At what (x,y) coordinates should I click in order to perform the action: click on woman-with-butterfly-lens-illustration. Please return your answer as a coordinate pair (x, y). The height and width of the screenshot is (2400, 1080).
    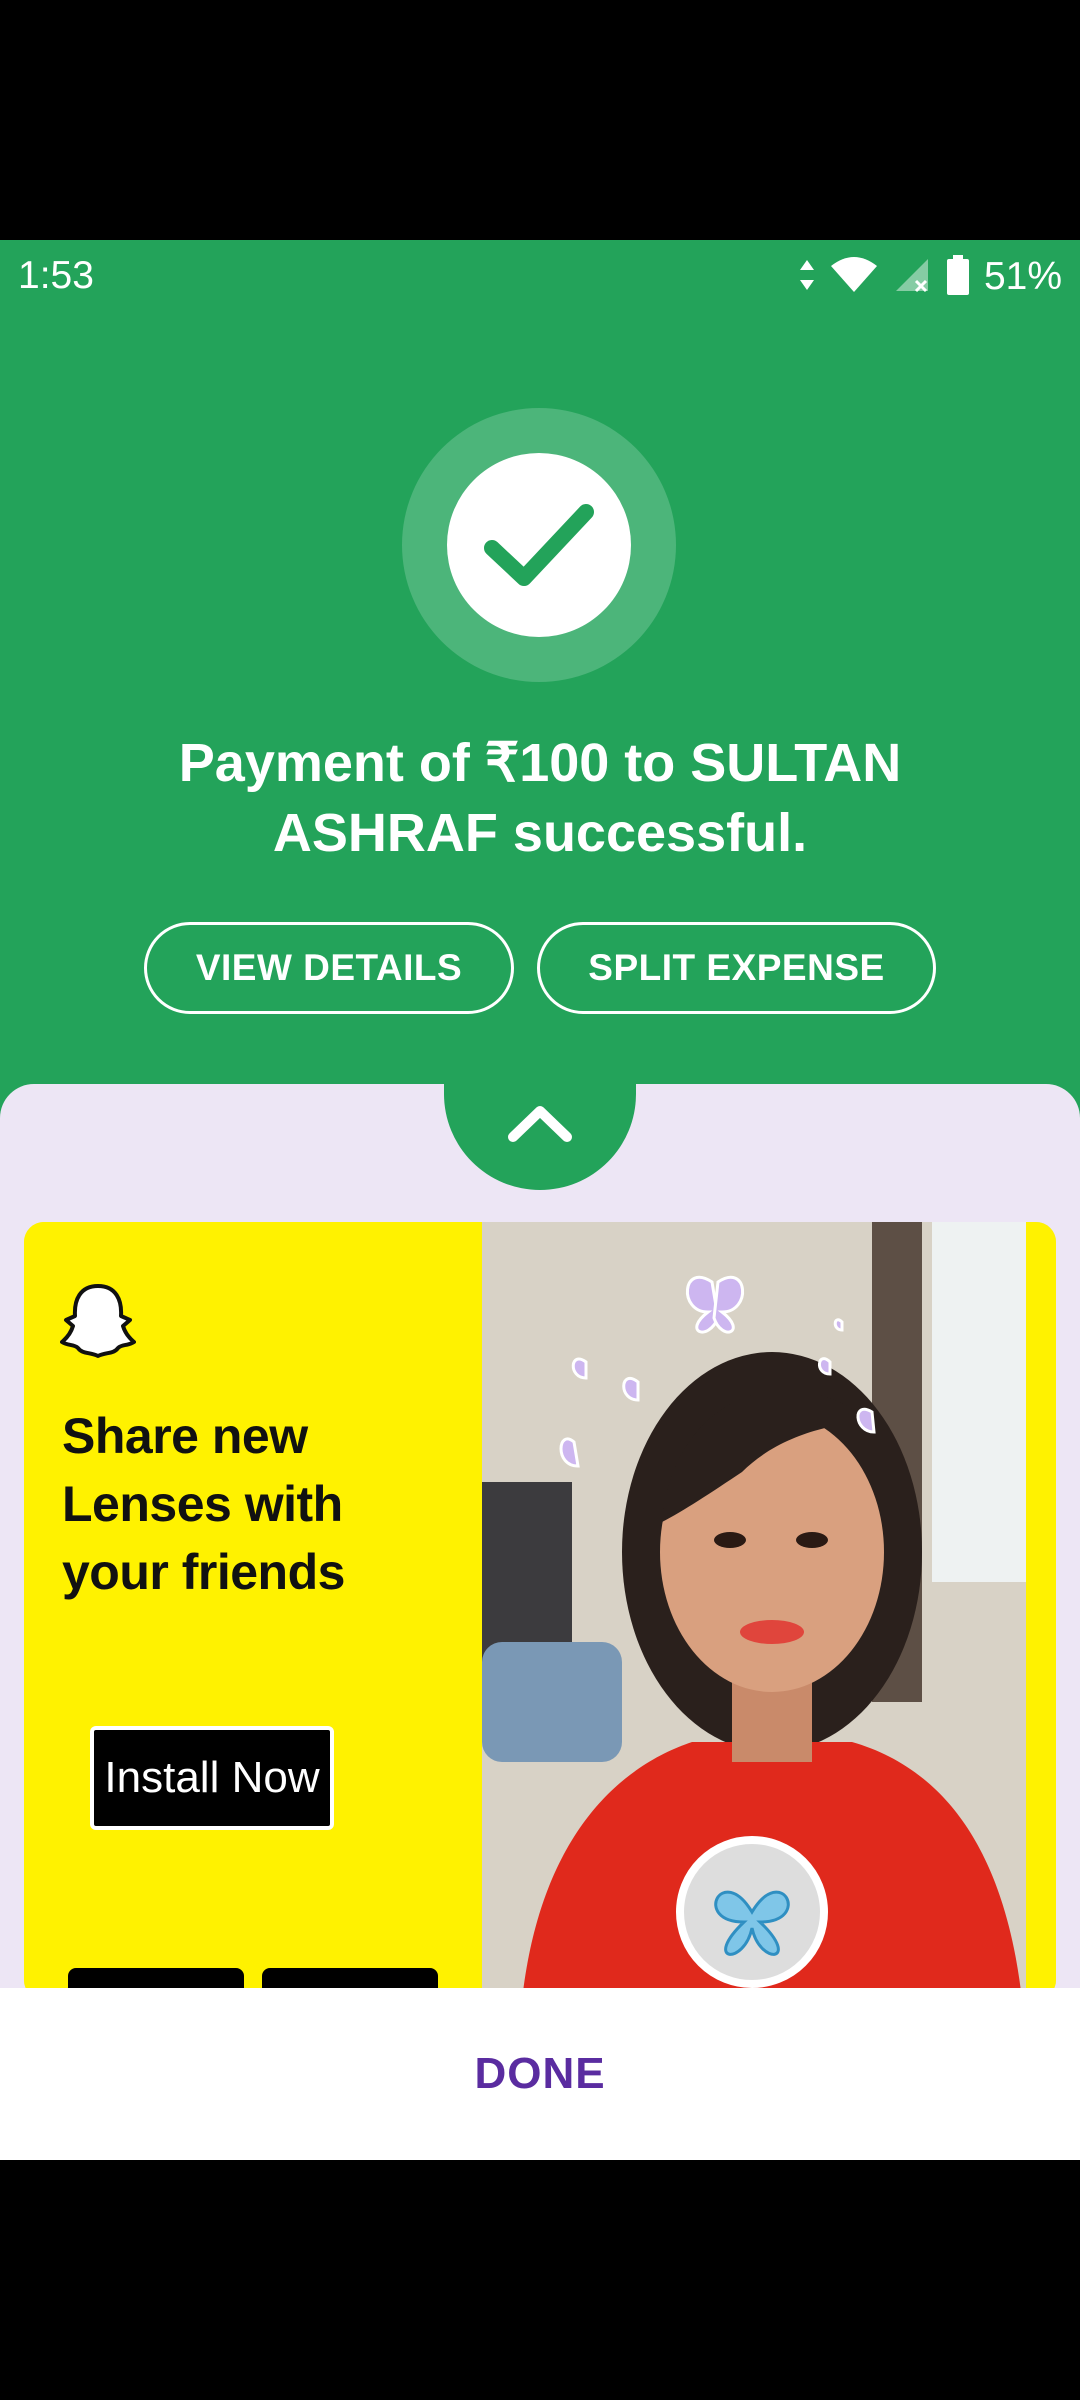
    Looking at the image, I should click on (772, 1637).